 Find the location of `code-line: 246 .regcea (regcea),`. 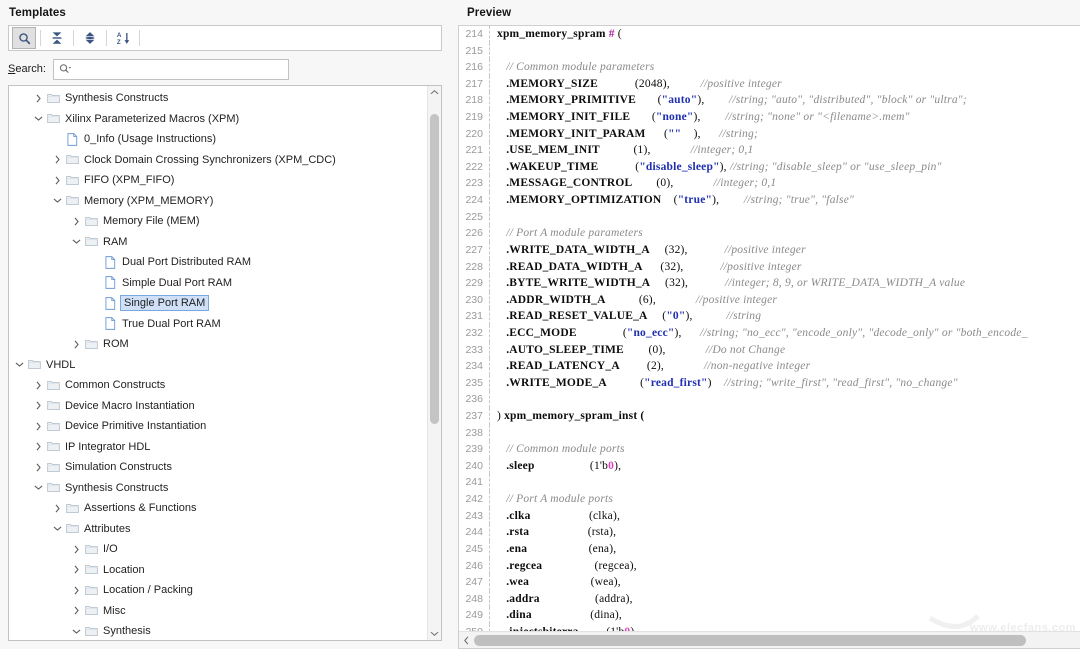

code-line: 246 .regcea (regcea), is located at coordinates (769, 566).